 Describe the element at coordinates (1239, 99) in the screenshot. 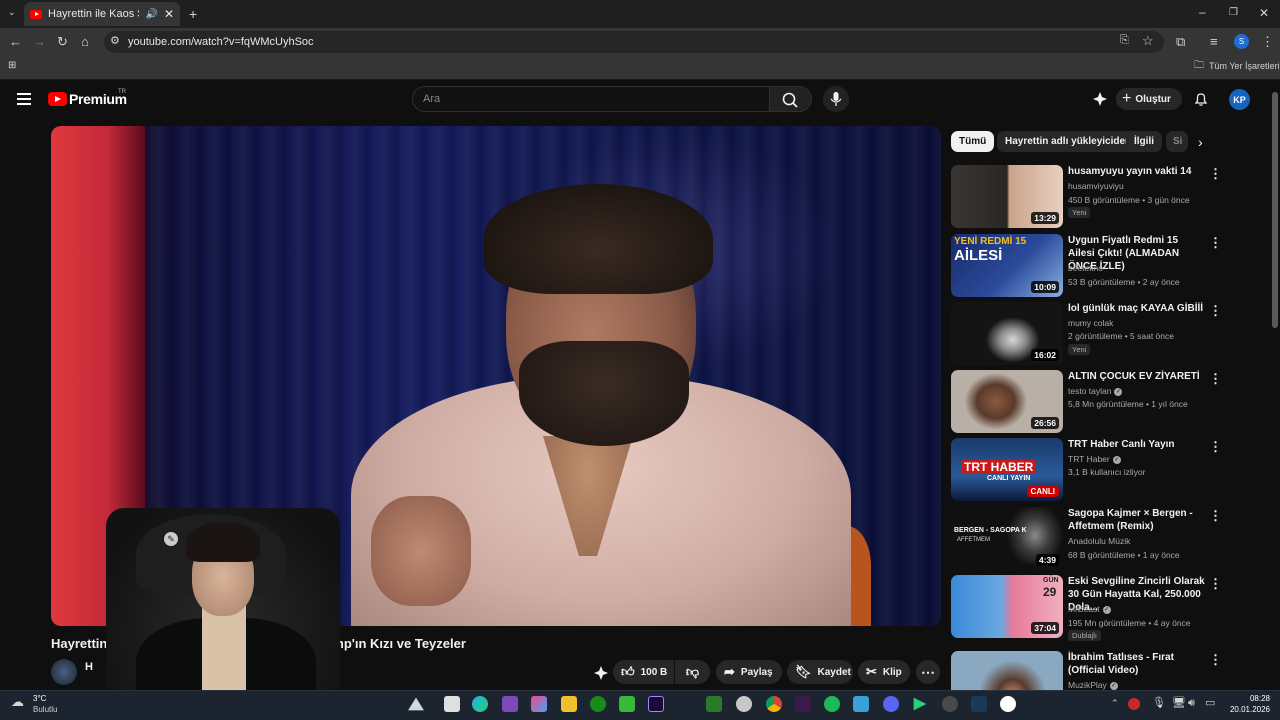

I see `account-avatar: KP` at that location.